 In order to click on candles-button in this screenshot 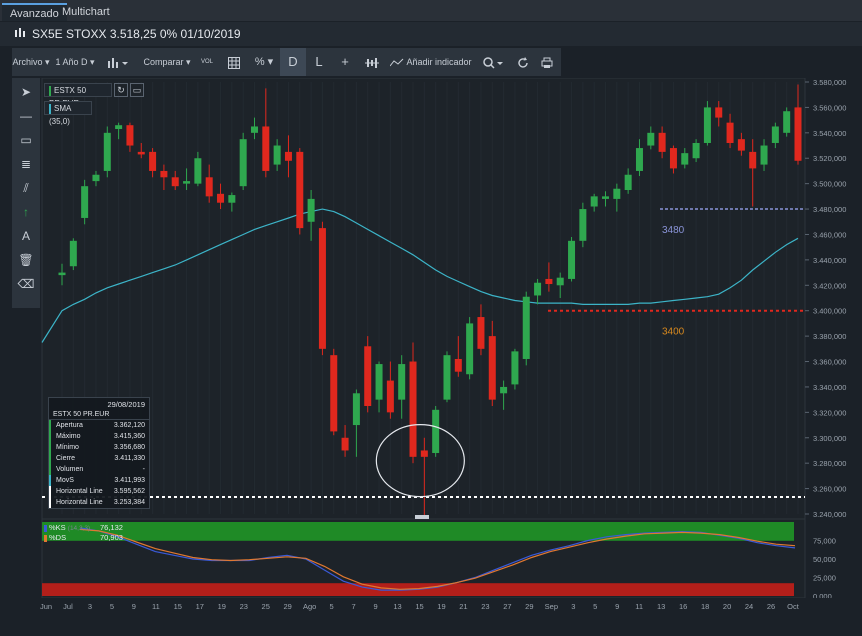, I will do `click(372, 62)`.